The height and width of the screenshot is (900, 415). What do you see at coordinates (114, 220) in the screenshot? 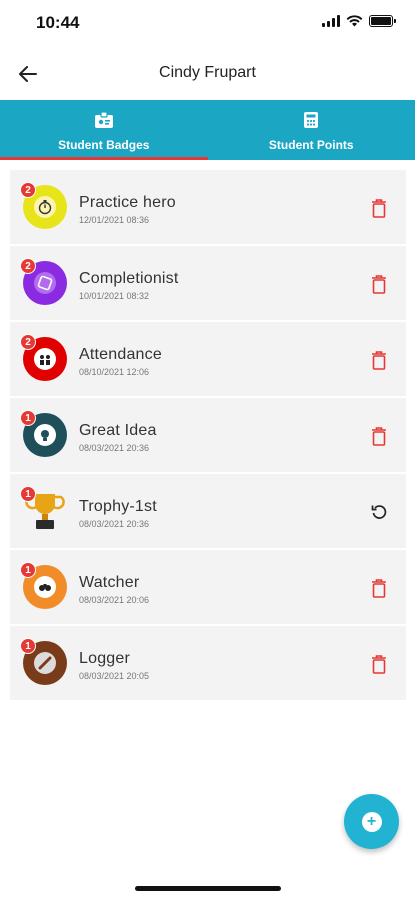
I see `badge-date: 12/01/2021 08:36` at bounding box center [114, 220].